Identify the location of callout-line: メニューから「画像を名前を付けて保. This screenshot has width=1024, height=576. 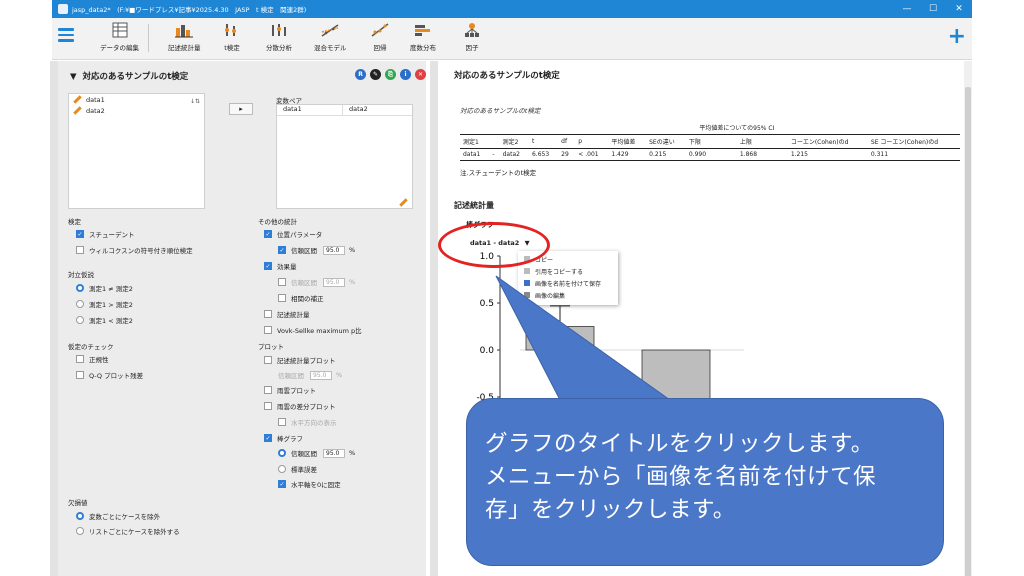
(681, 477).